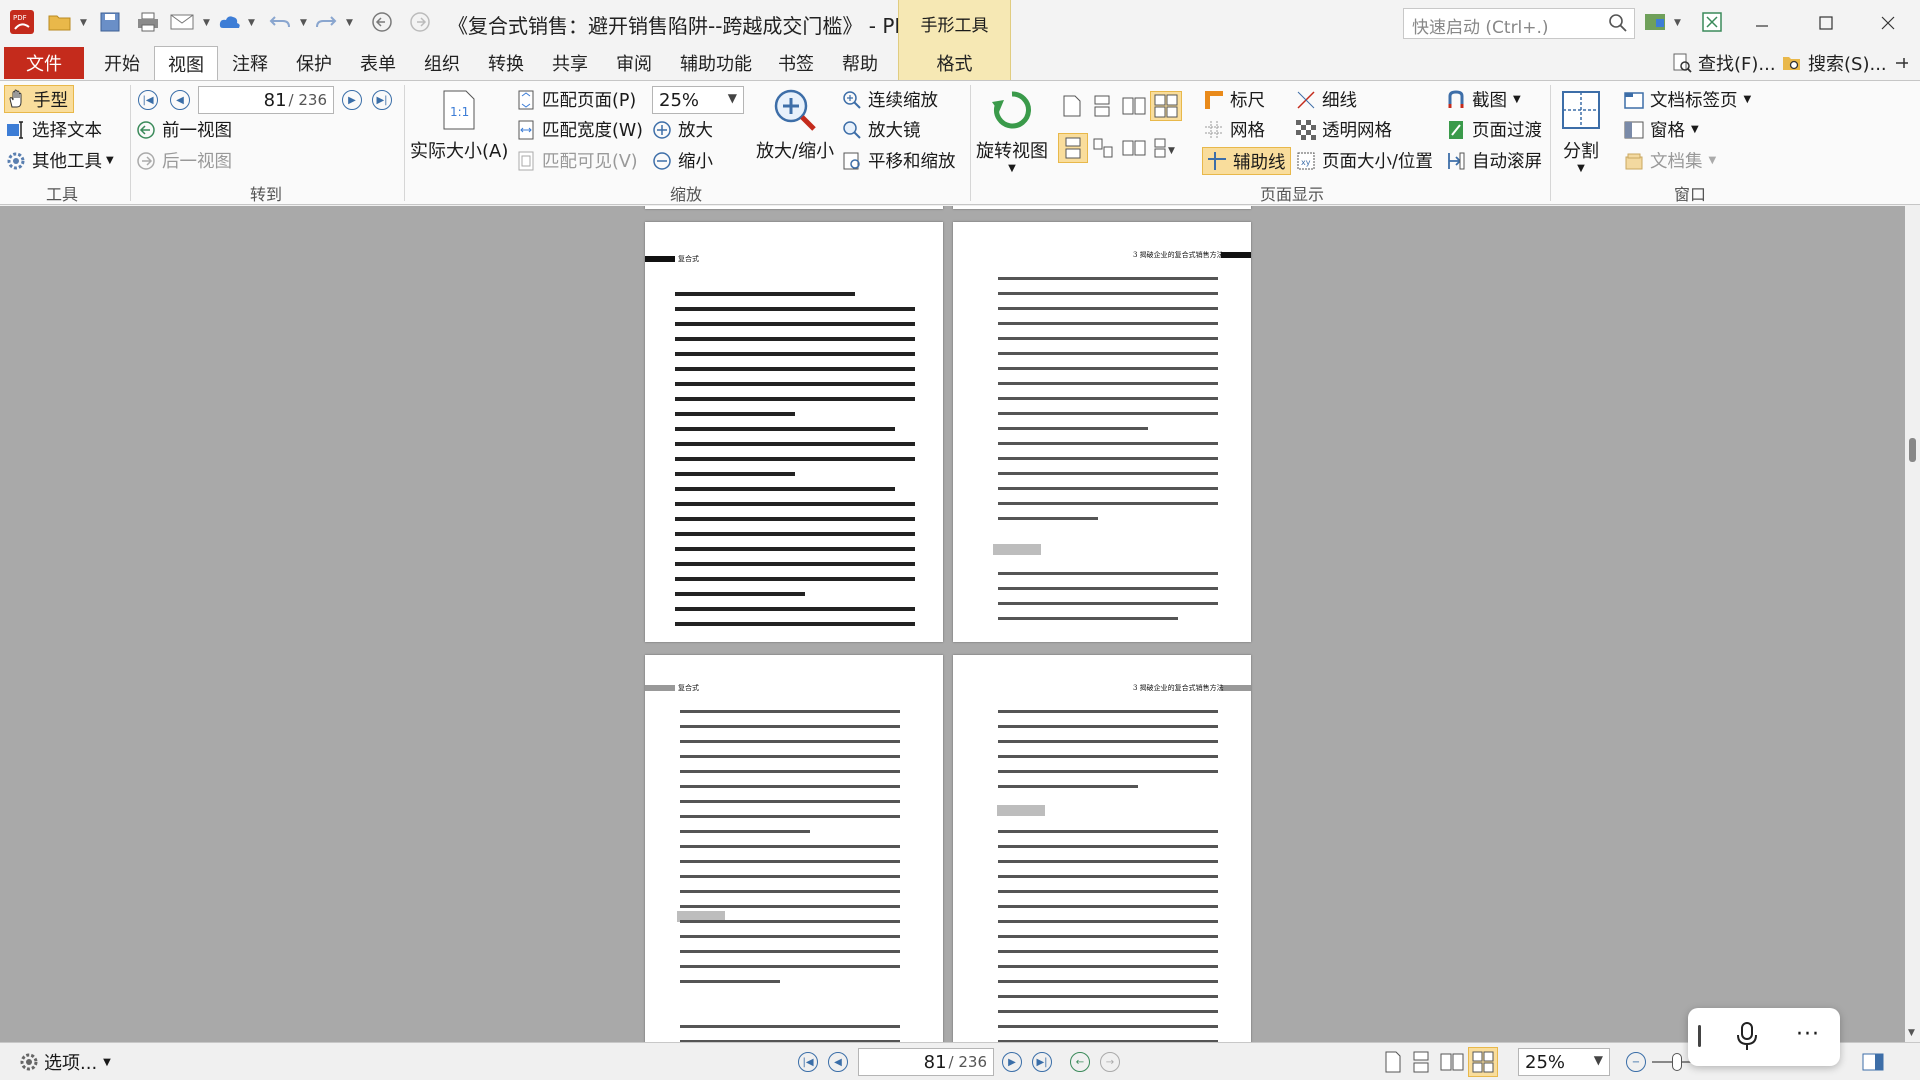 This screenshot has height=1080, width=1920. Describe the element at coordinates (148, 22) in the screenshot. I see `print-icon` at that location.